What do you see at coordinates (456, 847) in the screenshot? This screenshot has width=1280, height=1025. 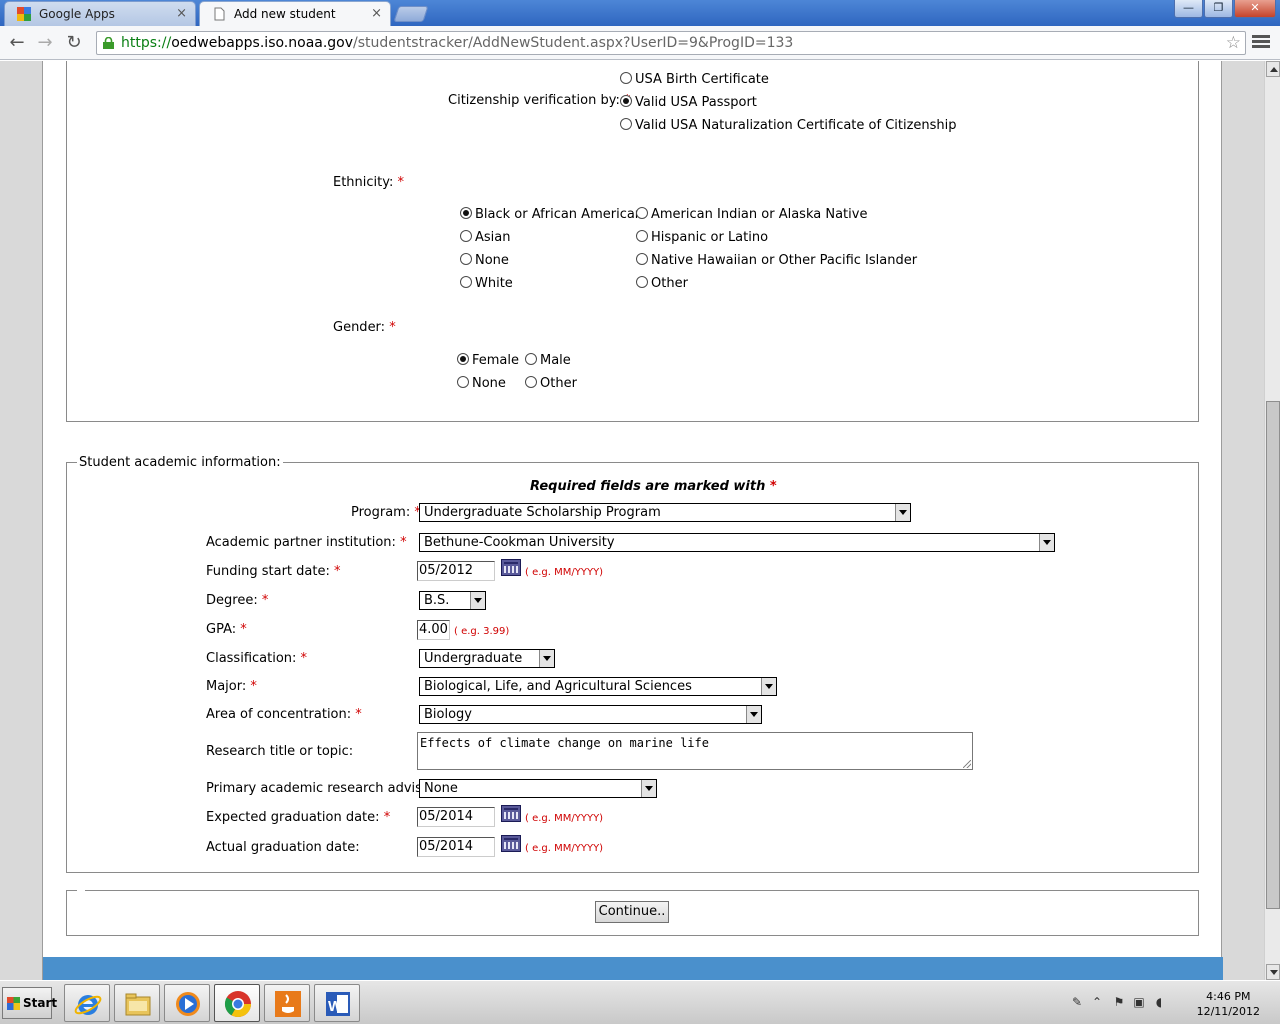 I see `actual-grad-input: 05/2014` at bounding box center [456, 847].